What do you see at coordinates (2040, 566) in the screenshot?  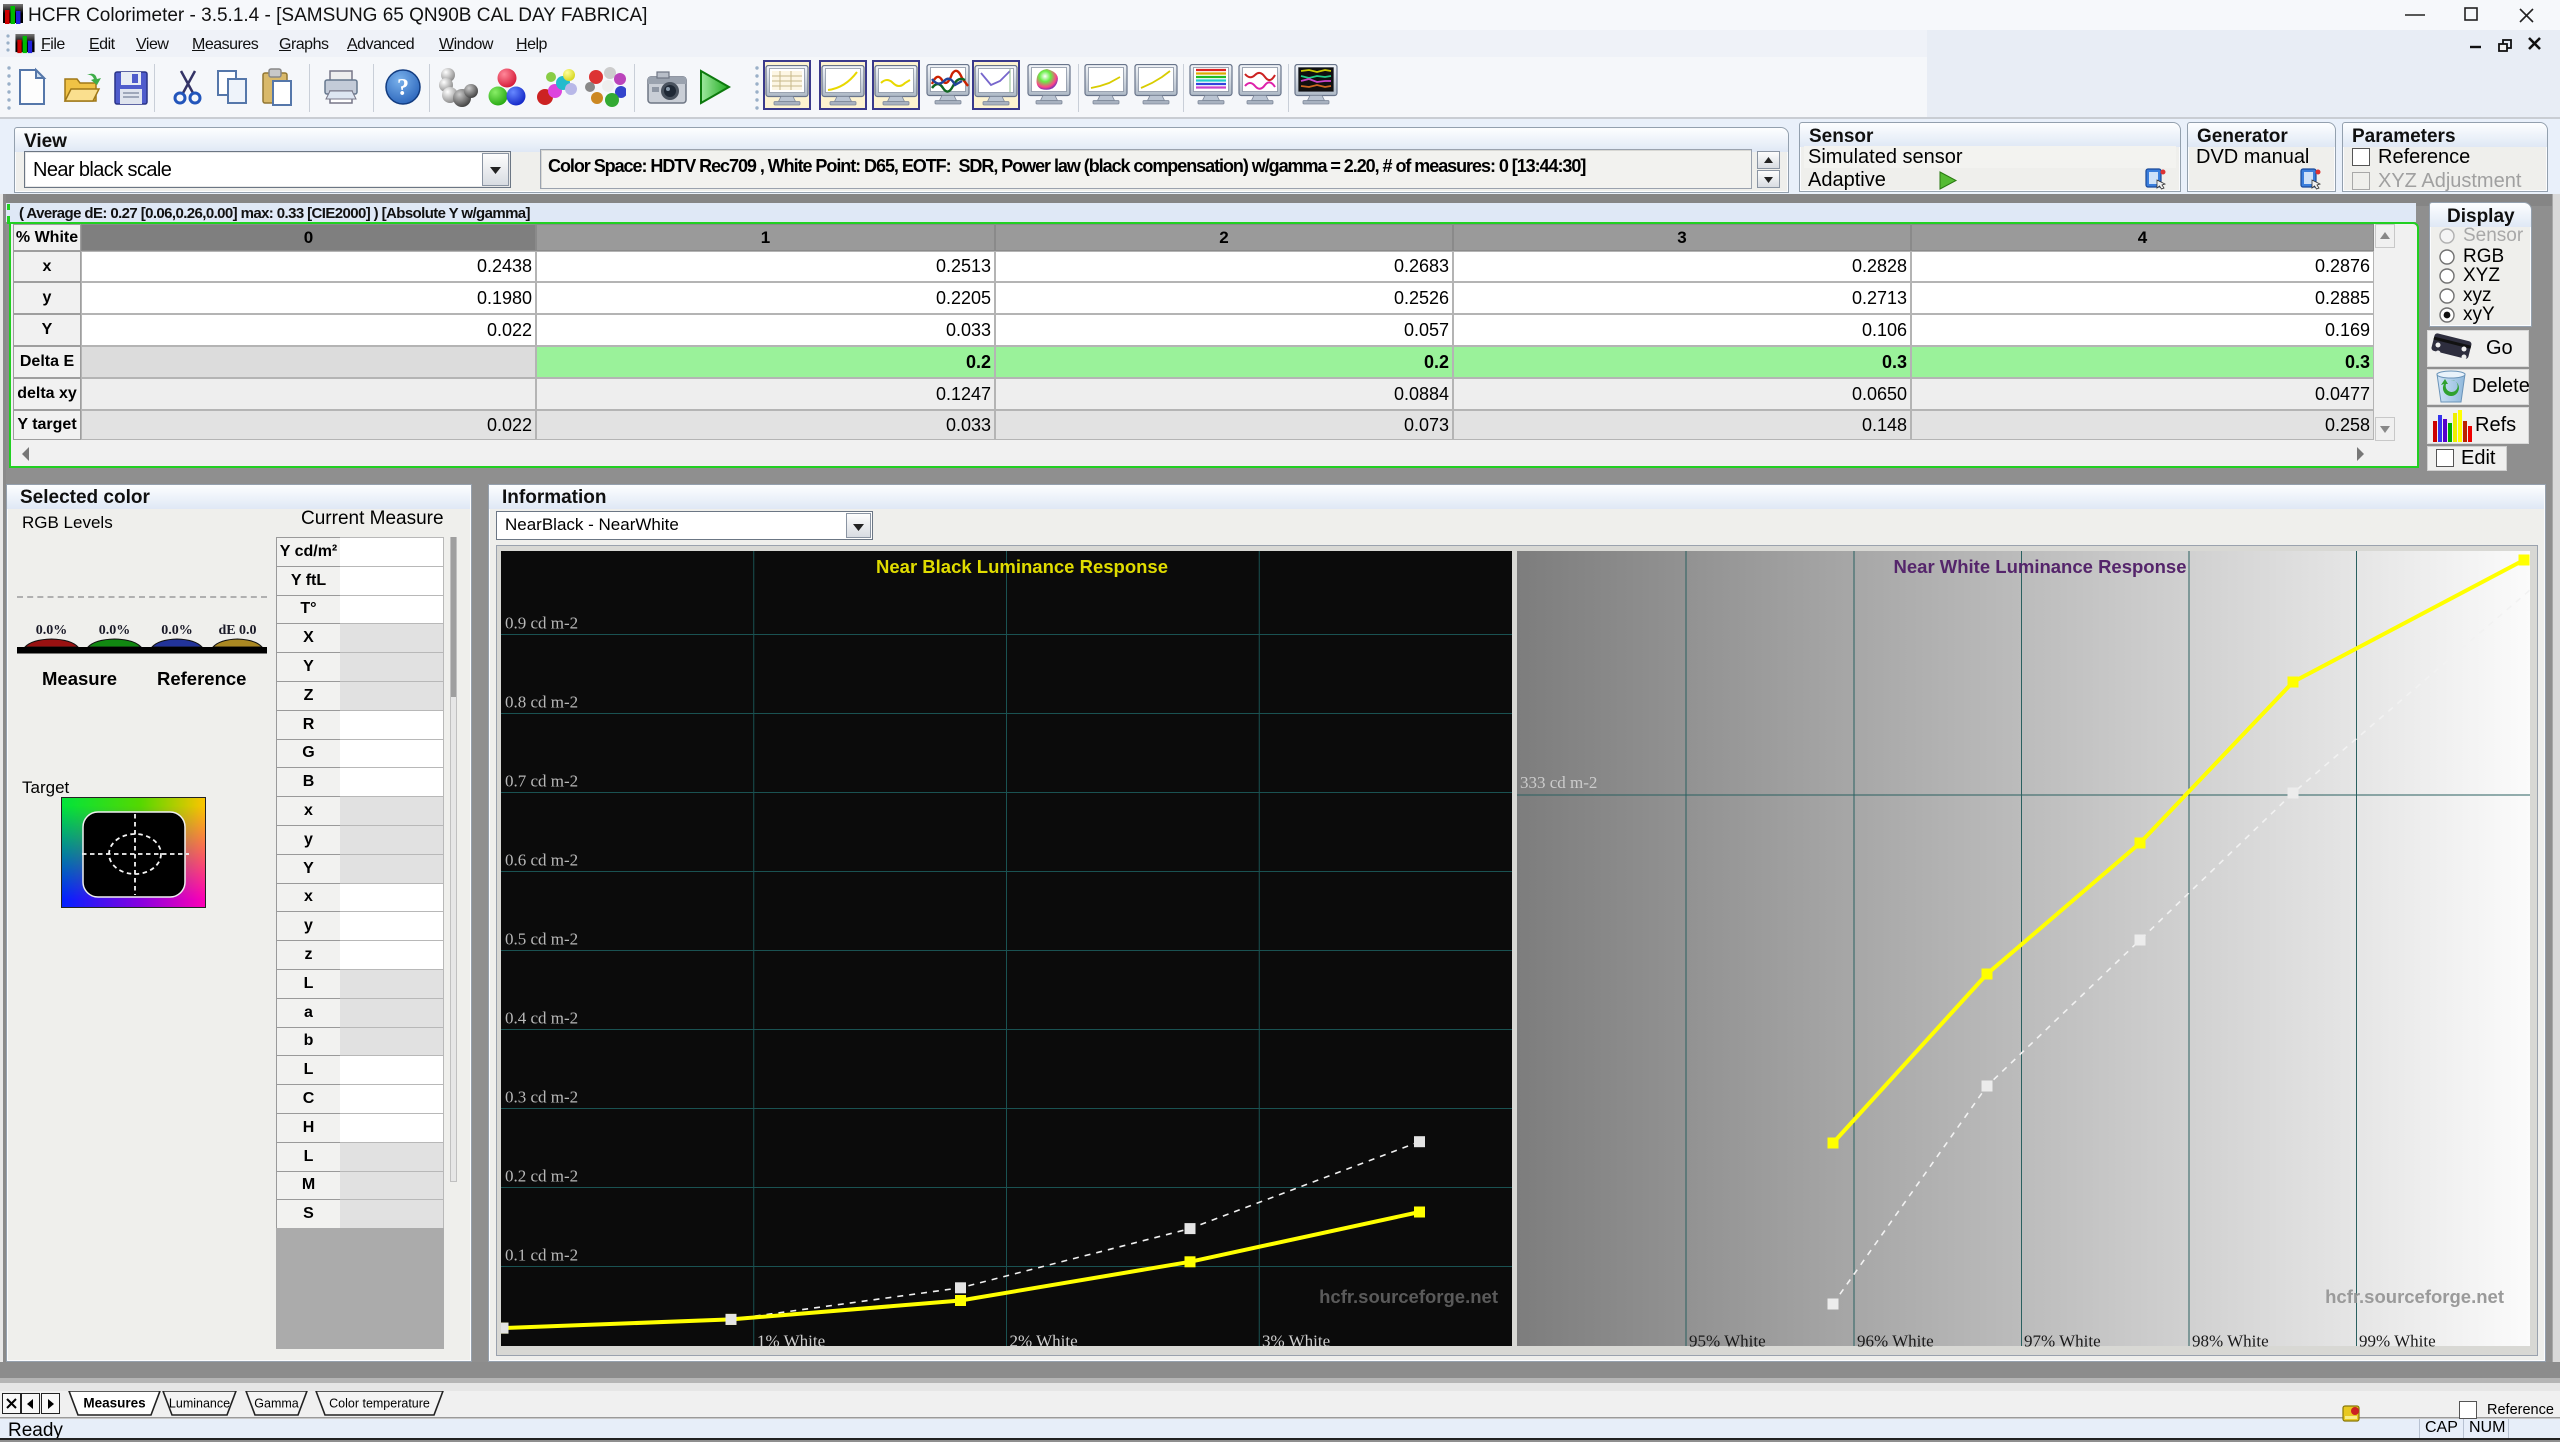 I see `svg-text: Near White Luminance Response` at bounding box center [2040, 566].